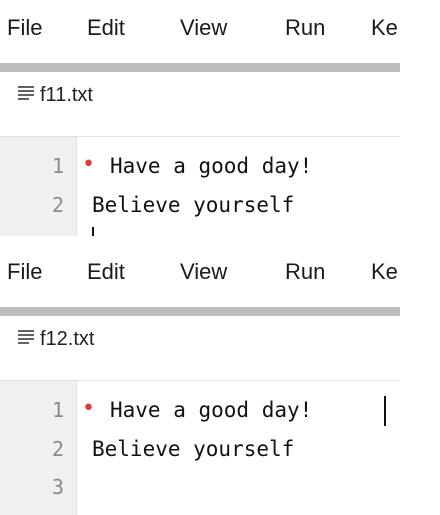 This screenshot has width=440, height=515. Describe the element at coordinates (200, 104) in the screenshot. I see `file-tab: f11.txt` at that location.